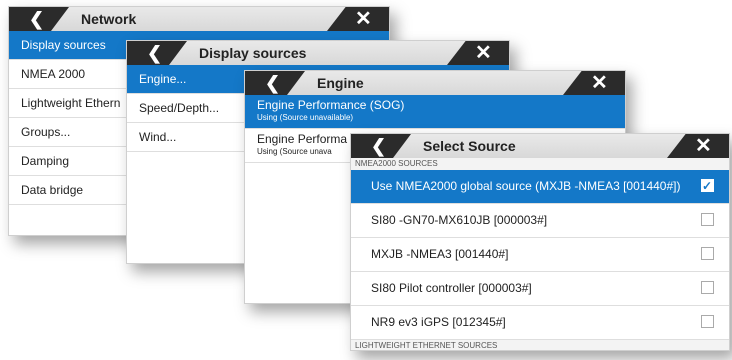 Image resolution: width=732 pixels, height=360 pixels. I want to click on source-label: SI80 -GN70-MX610JB [000003#], so click(459, 220).